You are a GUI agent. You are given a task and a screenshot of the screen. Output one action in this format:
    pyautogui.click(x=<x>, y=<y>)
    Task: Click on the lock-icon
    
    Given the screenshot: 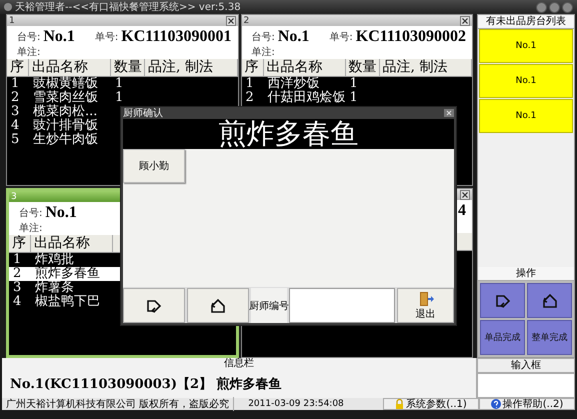 What is the action you would take?
    pyautogui.click(x=399, y=404)
    